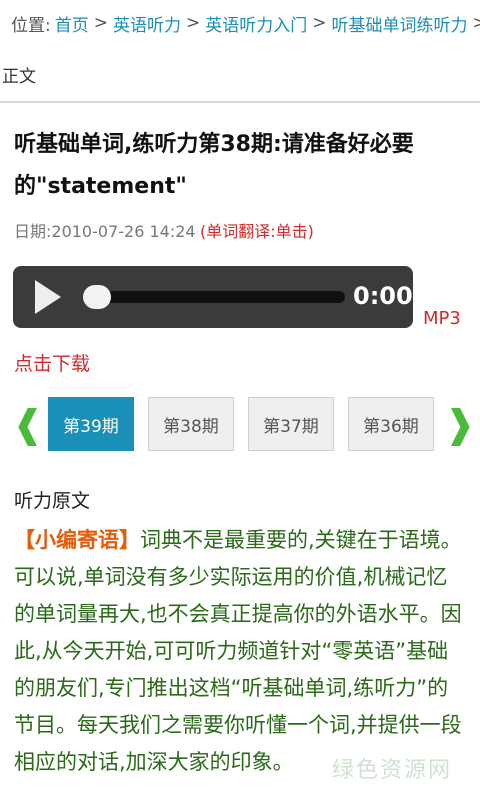  I want to click on breadcrumb: 位置: 首页 > 英语听力 > 英语听力入门 > 听基础单词练听力 >, so click(240, 23).